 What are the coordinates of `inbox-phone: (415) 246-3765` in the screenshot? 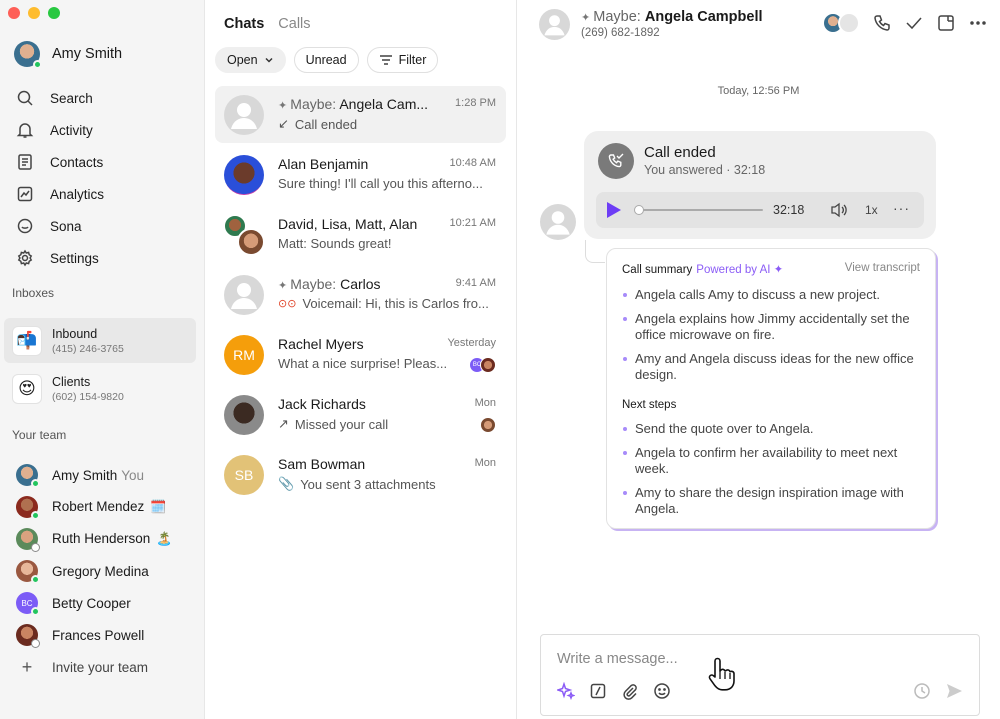 It's located at (88, 348).